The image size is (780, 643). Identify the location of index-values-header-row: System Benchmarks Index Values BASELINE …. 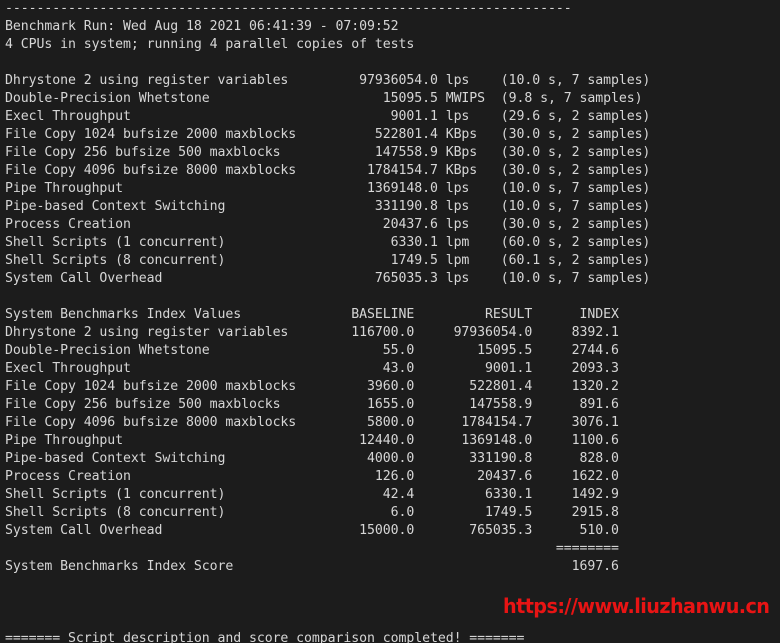
(312, 314).